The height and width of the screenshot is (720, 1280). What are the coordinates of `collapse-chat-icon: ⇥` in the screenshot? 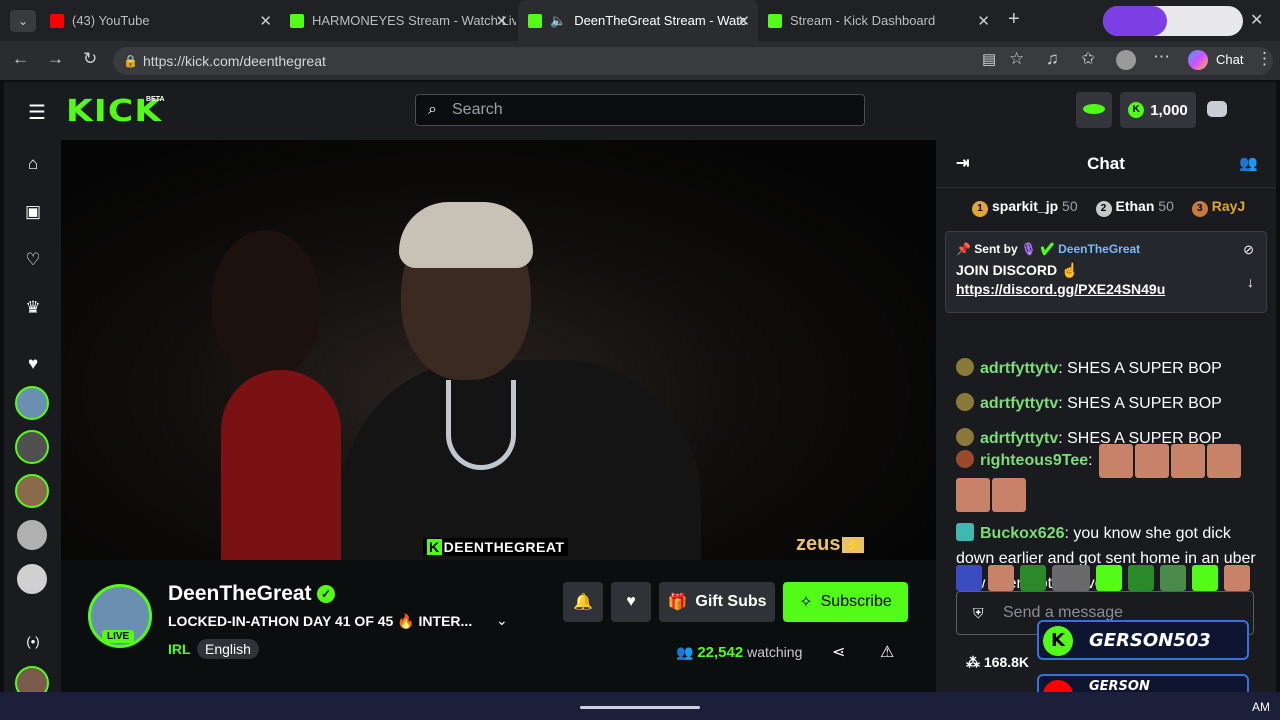 It's located at (962, 164).